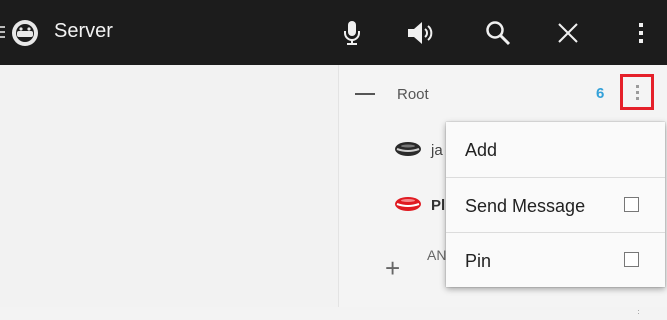  What do you see at coordinates (392, 268) in the screenshot?
I see `expand-icon: +` at bounding box center [392, 268].